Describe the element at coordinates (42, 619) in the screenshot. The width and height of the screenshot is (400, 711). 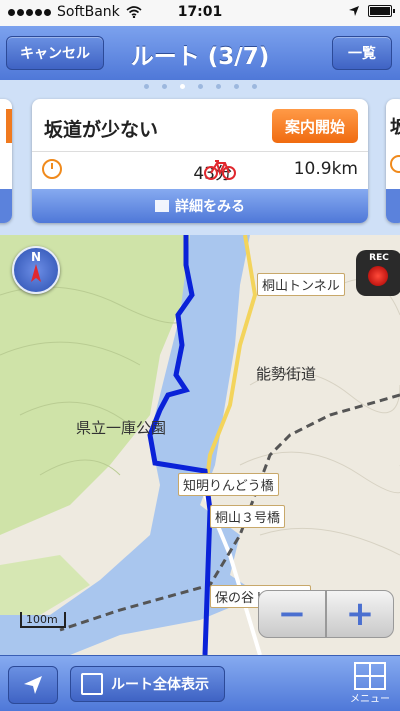
I see `map-scale-label: 100m` at that location.